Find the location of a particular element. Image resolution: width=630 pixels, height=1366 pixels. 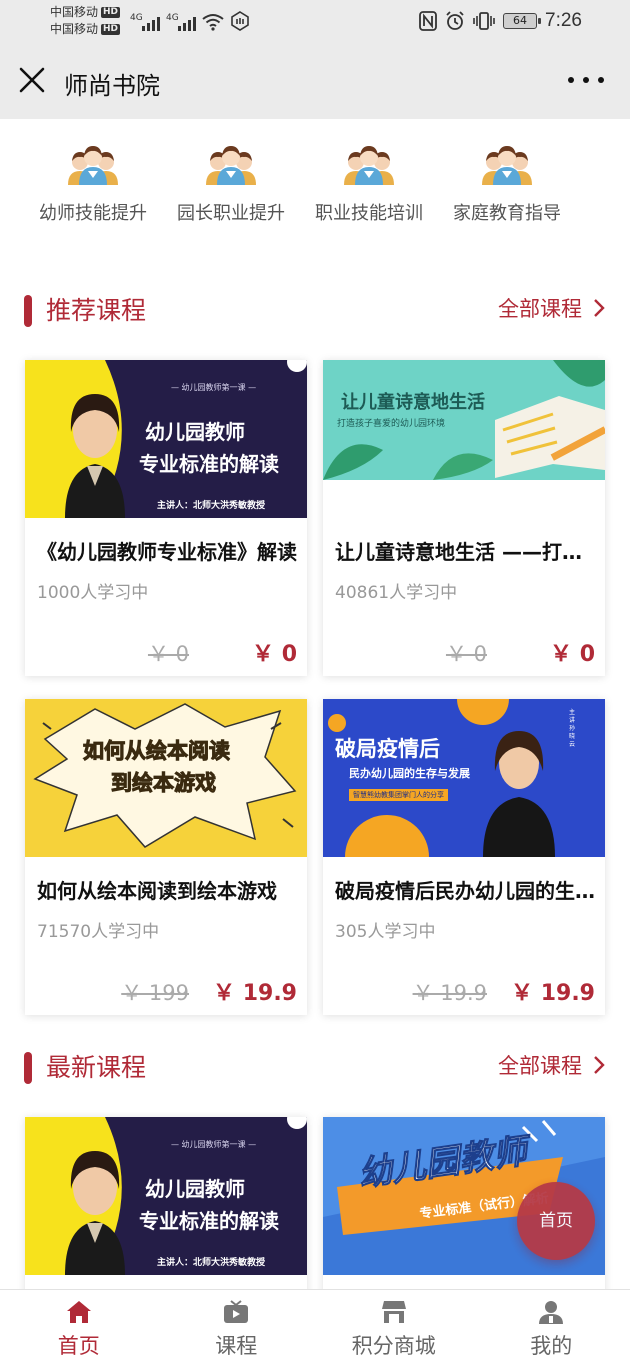

original-price: ￥ 199 is located at coordinates (155, 993).